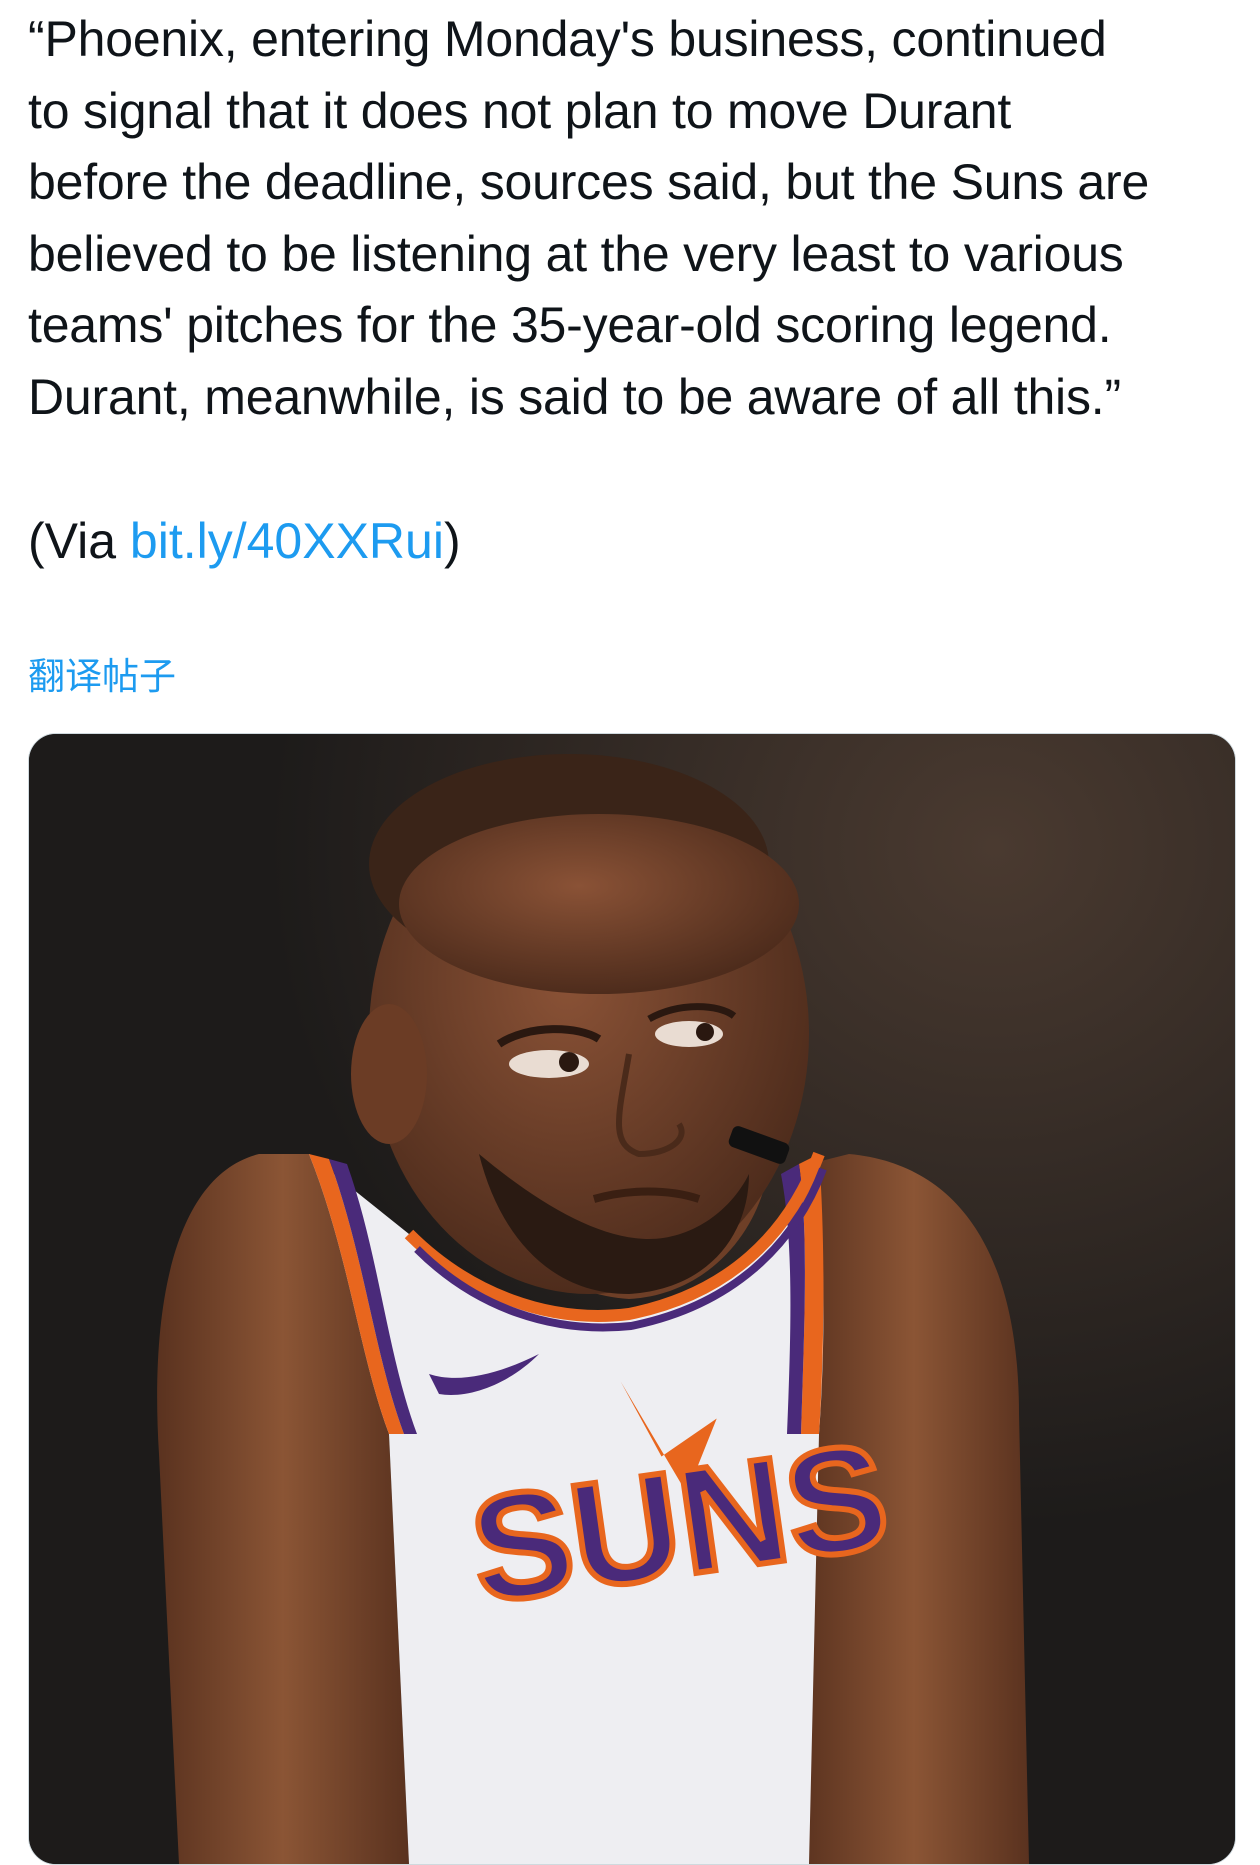 This screenshot has width=1260, height=1865. I want to click on ear, so click(389, 1074).